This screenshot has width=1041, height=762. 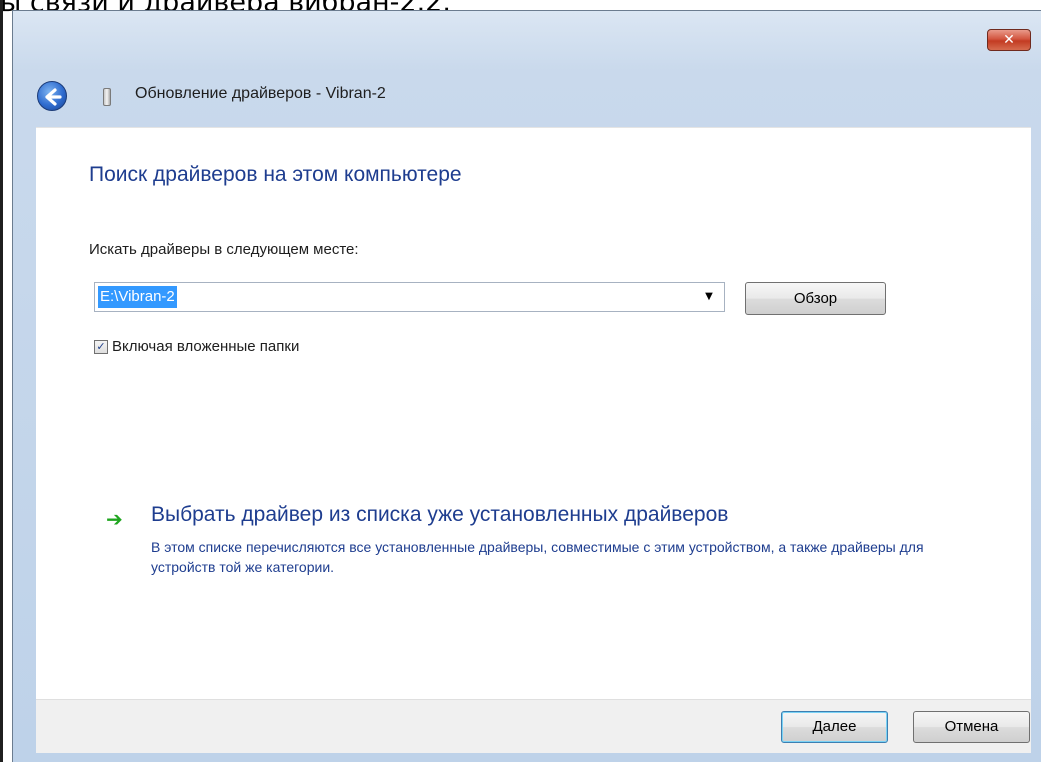 I want to click on green-arrow-icon: ➔, so click(x=114, y=519).